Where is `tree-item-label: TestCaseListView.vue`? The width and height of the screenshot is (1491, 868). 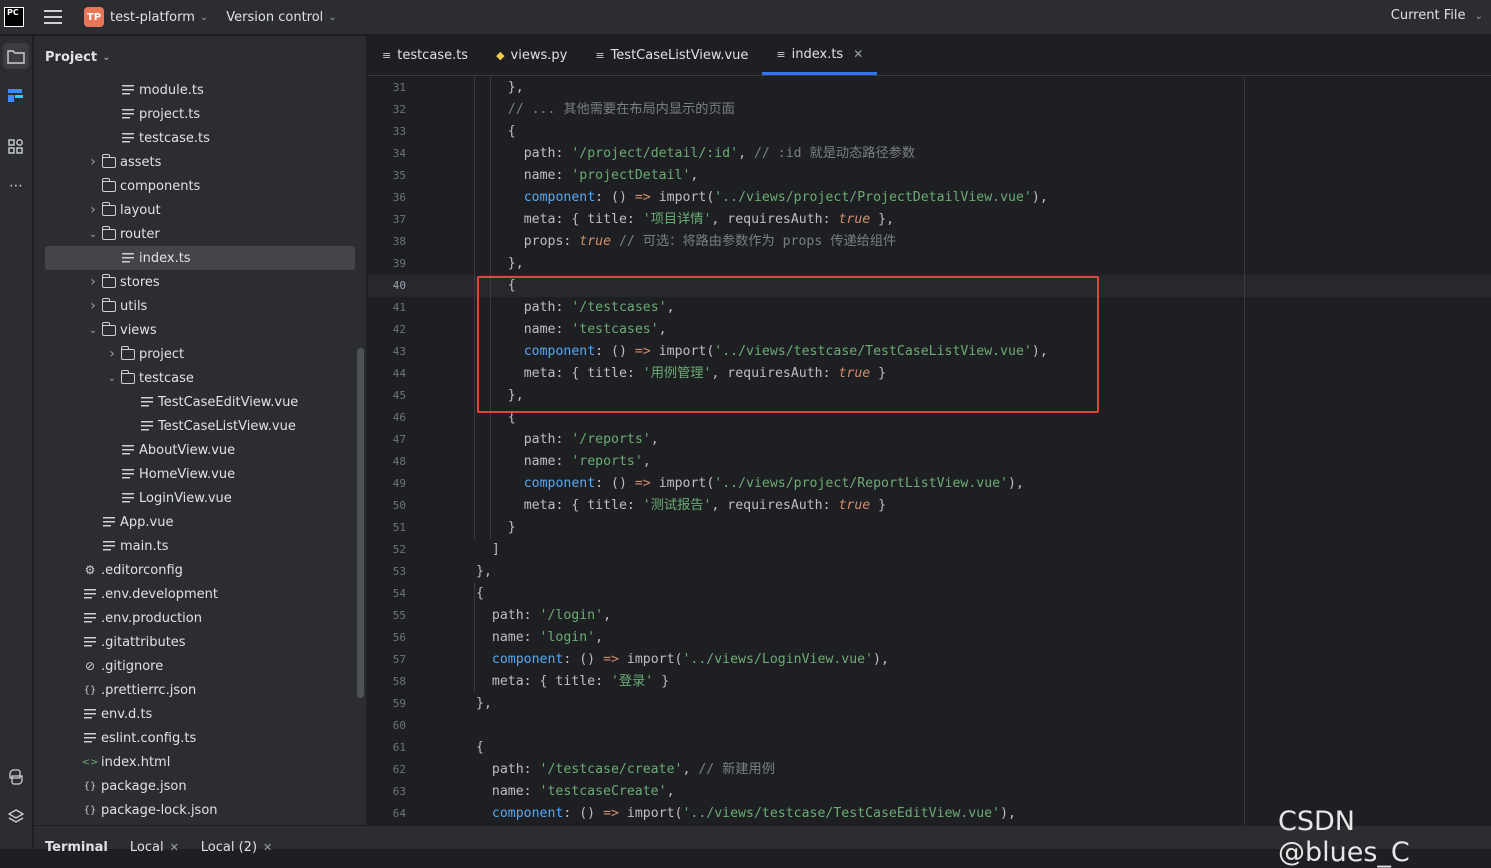 tree-item-label: TestCaseListView.vue is located at coordinates (227, 426).